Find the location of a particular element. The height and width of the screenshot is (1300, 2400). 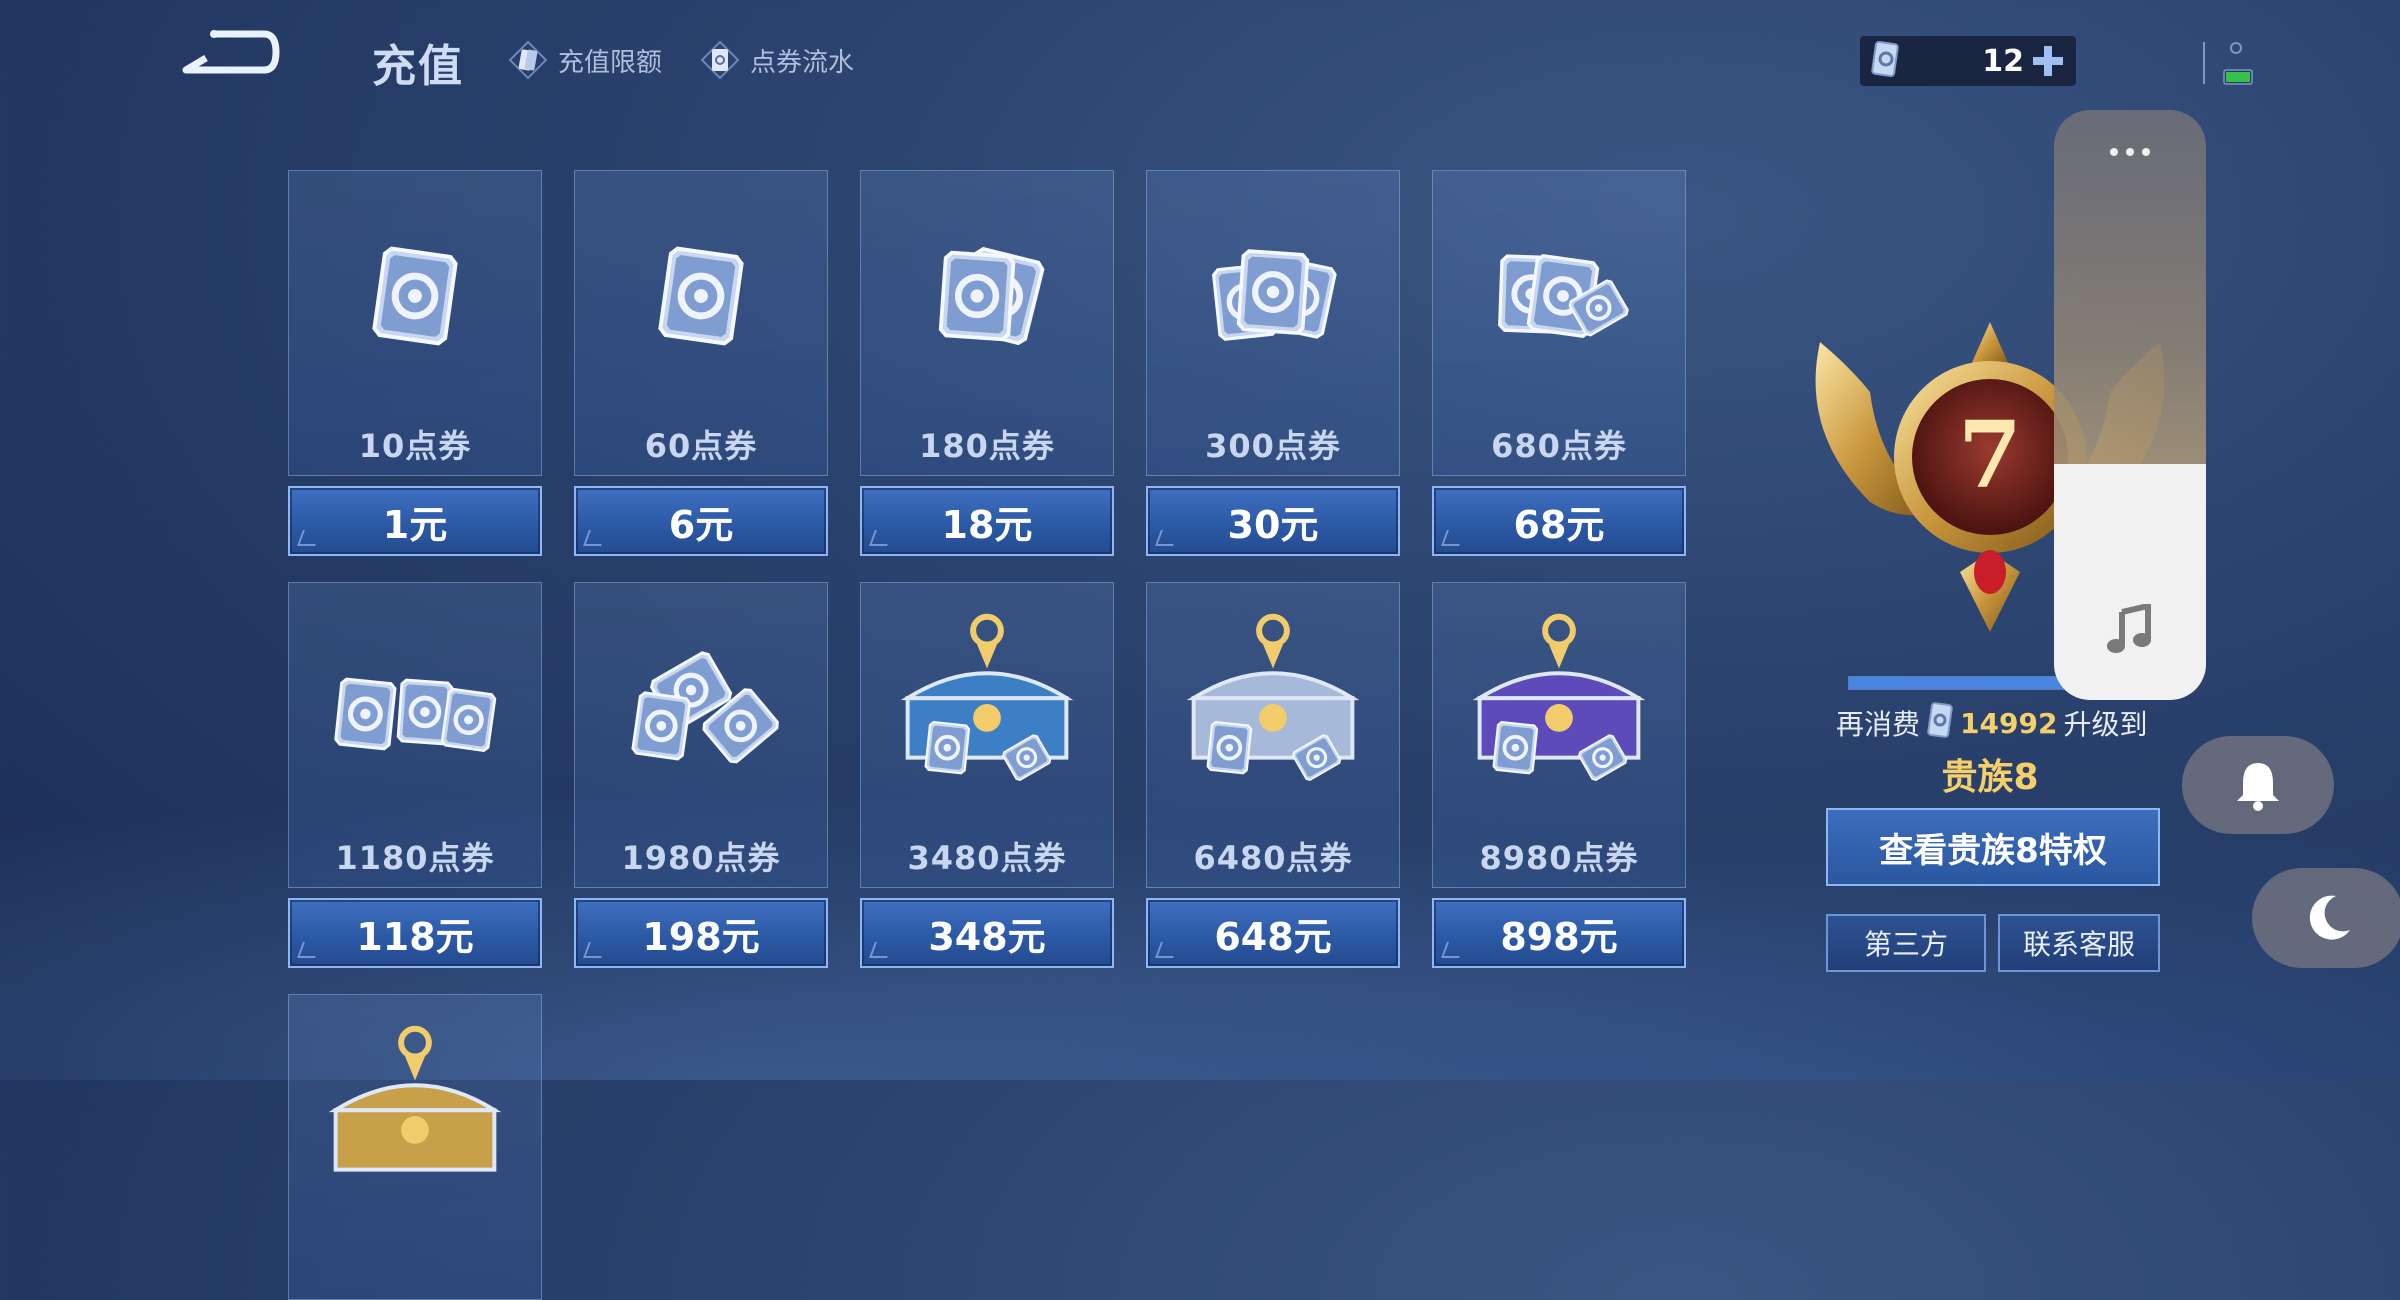

coupon-amount-label: 680点券 is located at coordinates (1559, 446).